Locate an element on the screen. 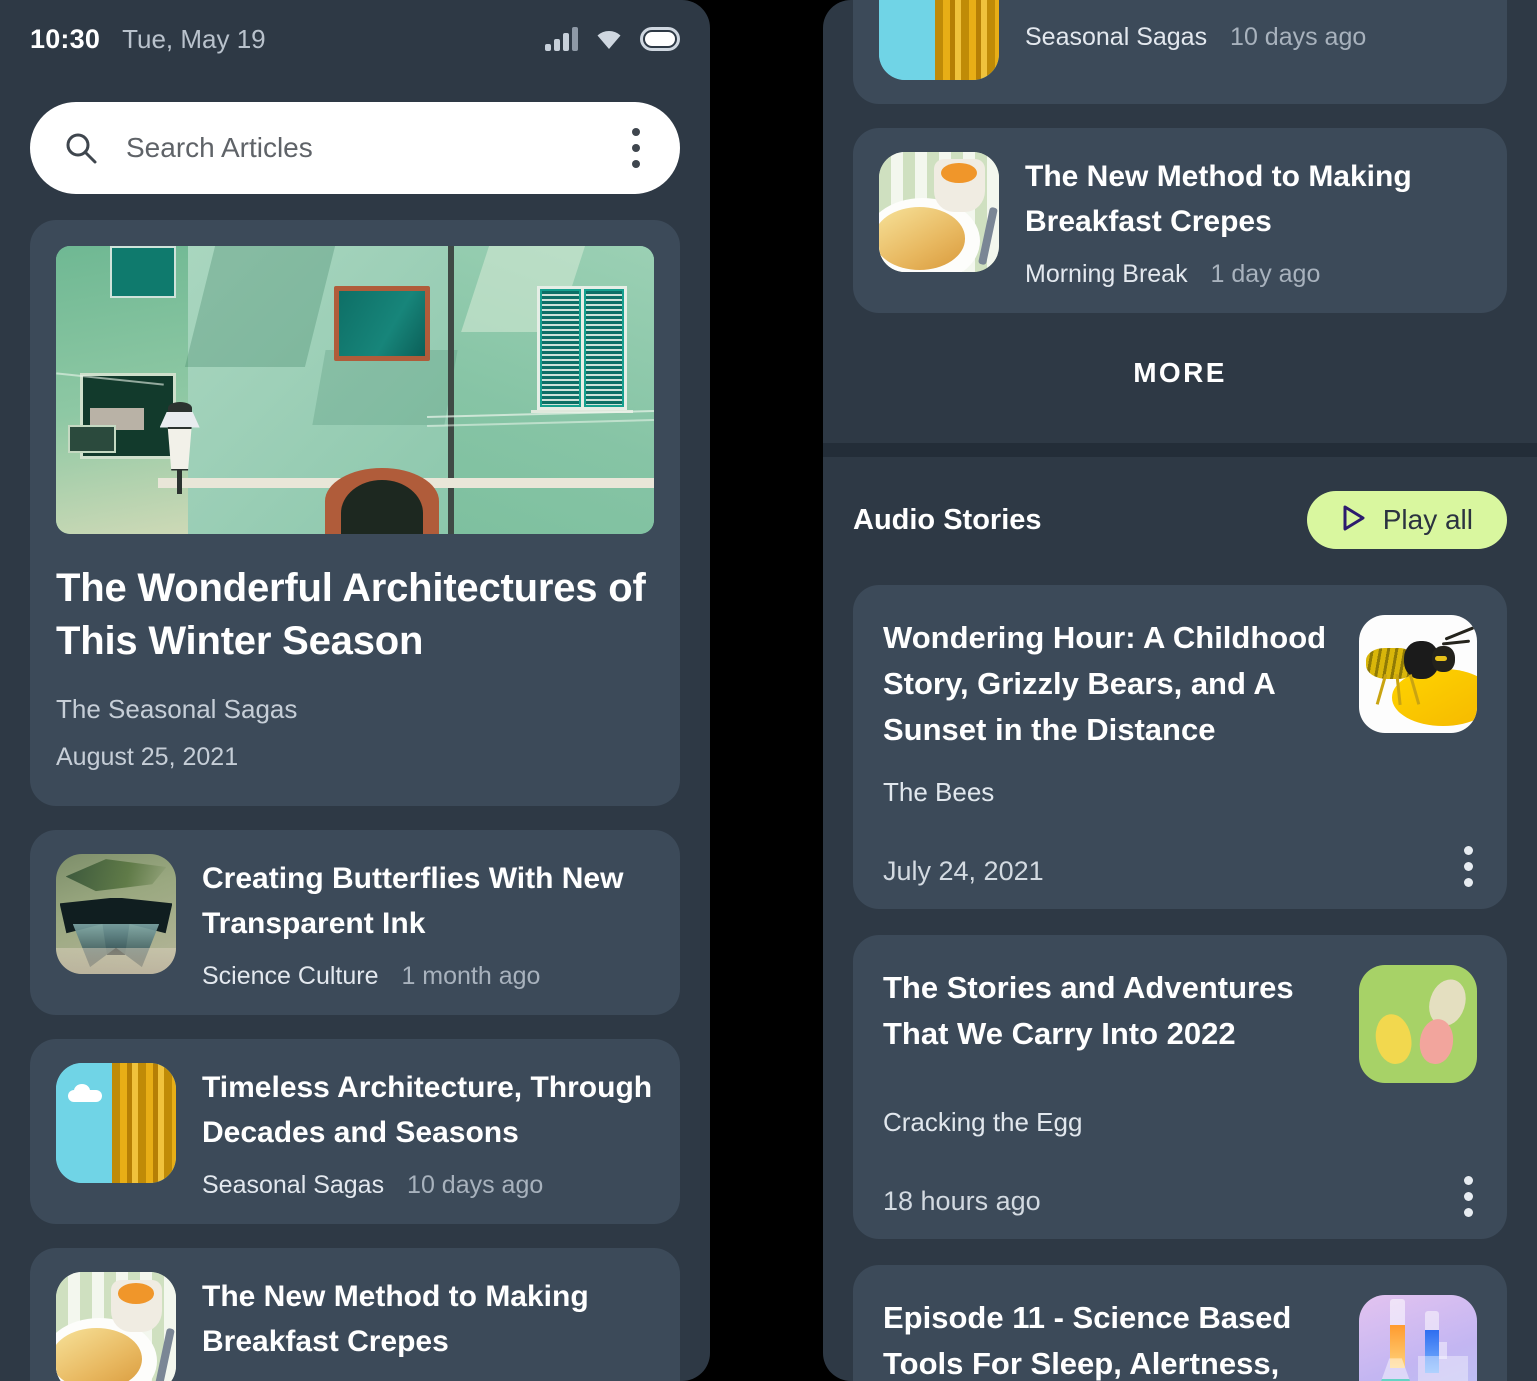  more-button: MORE is located at coordinates (1180, 378).